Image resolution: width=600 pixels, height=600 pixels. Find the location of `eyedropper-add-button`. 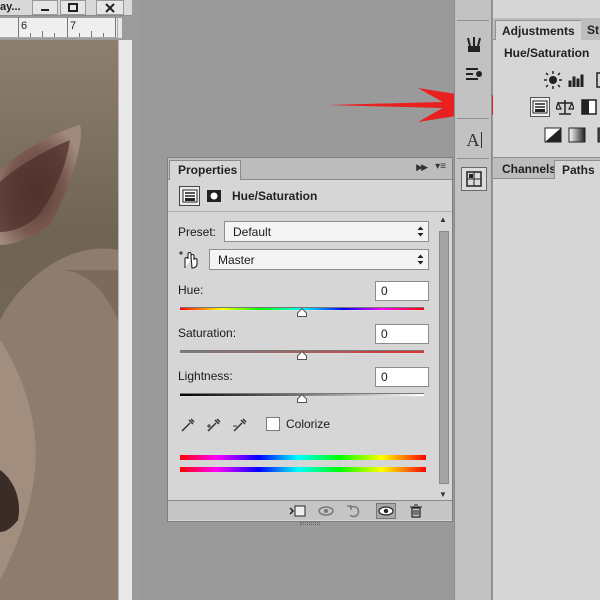

eyedropper-add-button is located at coordinates (214, 425).